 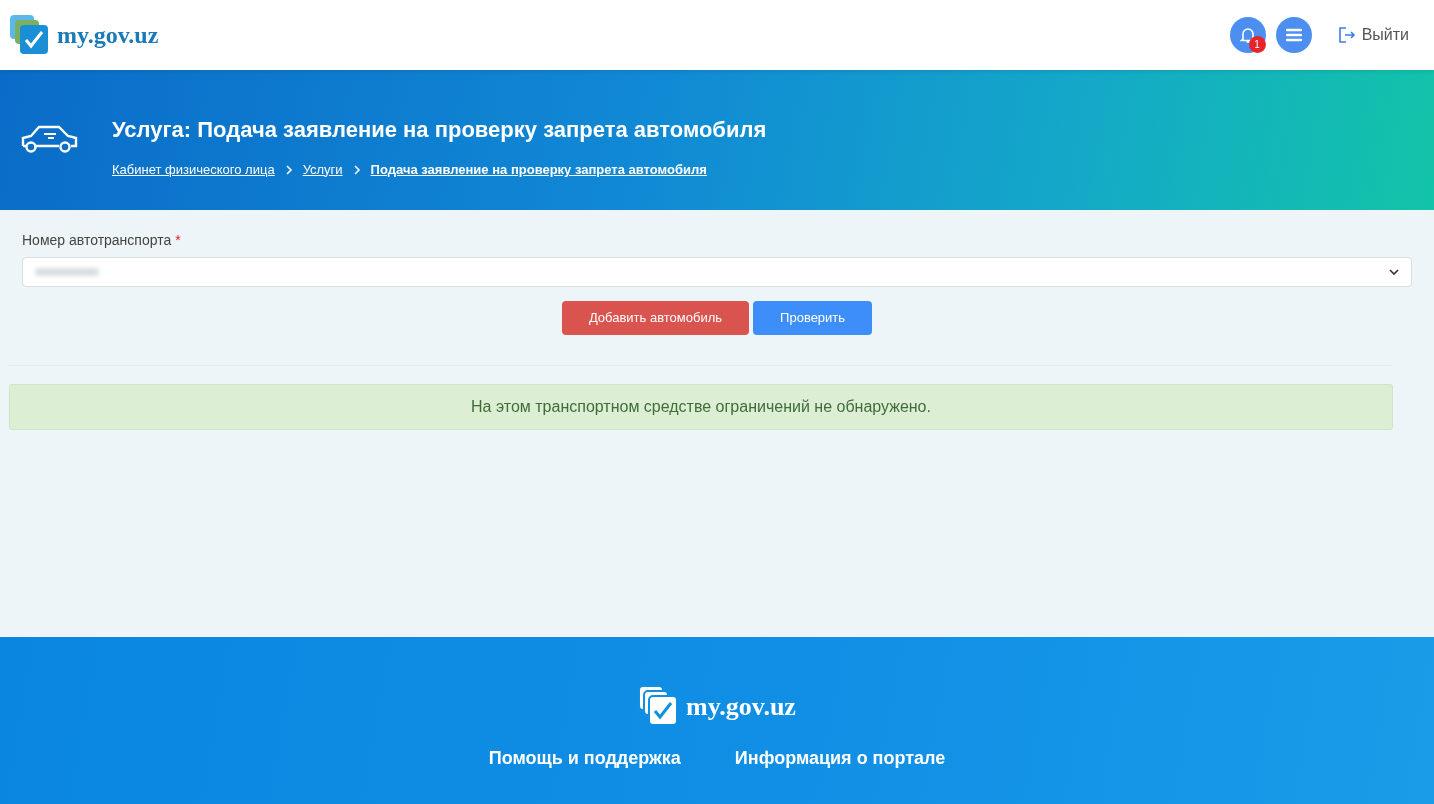 What do you see at coordinates (1257, 44) in the screenshot?
I see `notification-count: 1` at bounding box center [1257, 44].